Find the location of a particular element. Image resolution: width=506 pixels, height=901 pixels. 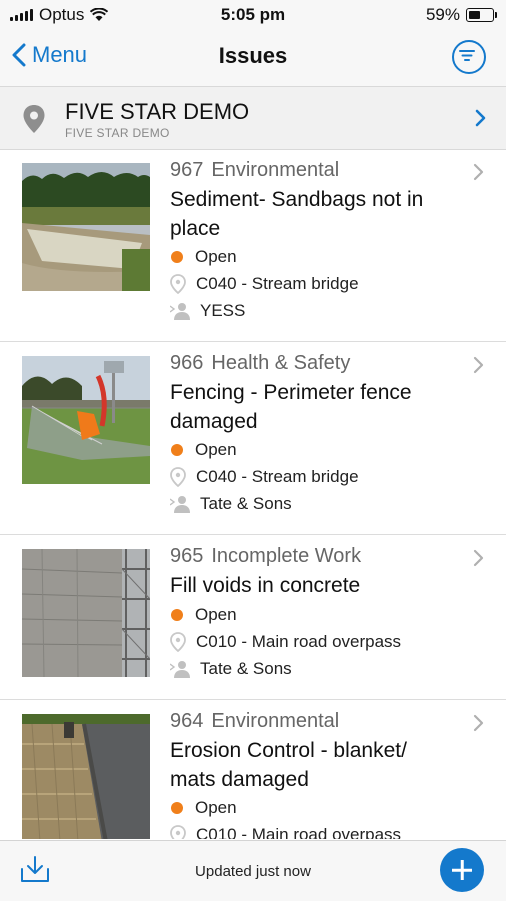

issue-number: 965 is located at coordinates (187, 556).